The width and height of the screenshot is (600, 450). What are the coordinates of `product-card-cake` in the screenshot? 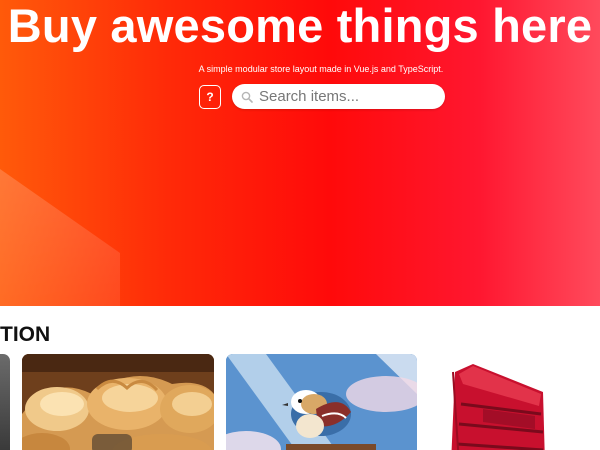 It's located at (500, 402).